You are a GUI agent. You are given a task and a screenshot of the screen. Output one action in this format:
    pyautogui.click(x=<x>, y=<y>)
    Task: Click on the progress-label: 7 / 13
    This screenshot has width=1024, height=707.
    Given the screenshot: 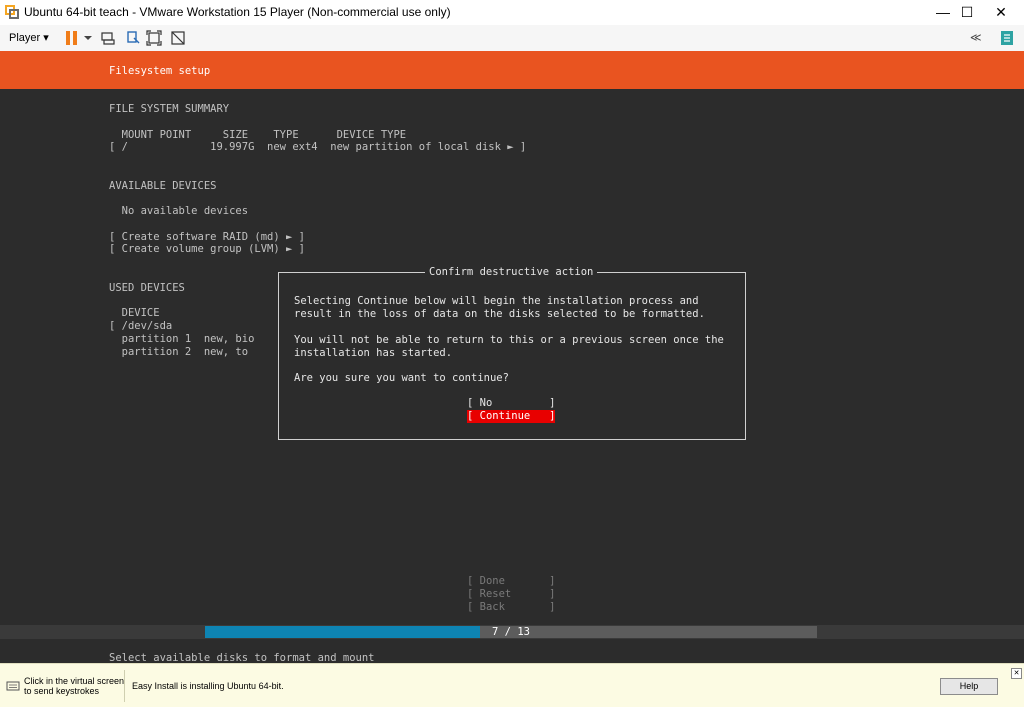 What is the action you would take?
    pyautogui.click(x=511, y=632)
    